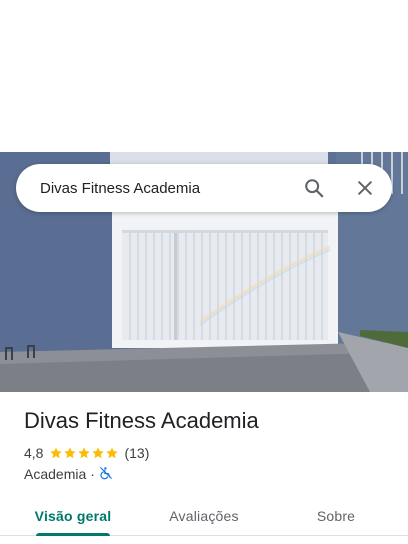 This screenshot has width=408, height=544. What do you see at coordinates (136, 453) in the screenshot?
I see `review-count: (13)` at bounding box center [136, 453].